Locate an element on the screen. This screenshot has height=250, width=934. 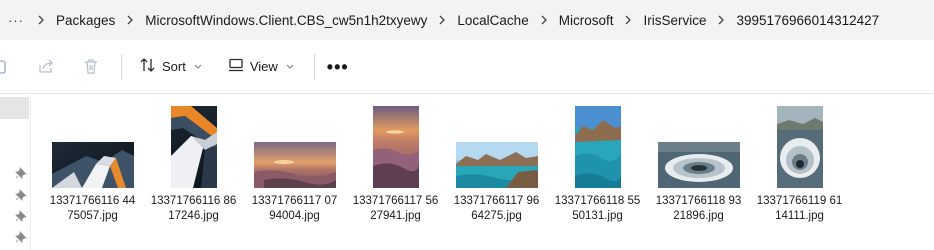
file-item: 13371766117 96 64275.jpg is located at coordinates (496, 175).